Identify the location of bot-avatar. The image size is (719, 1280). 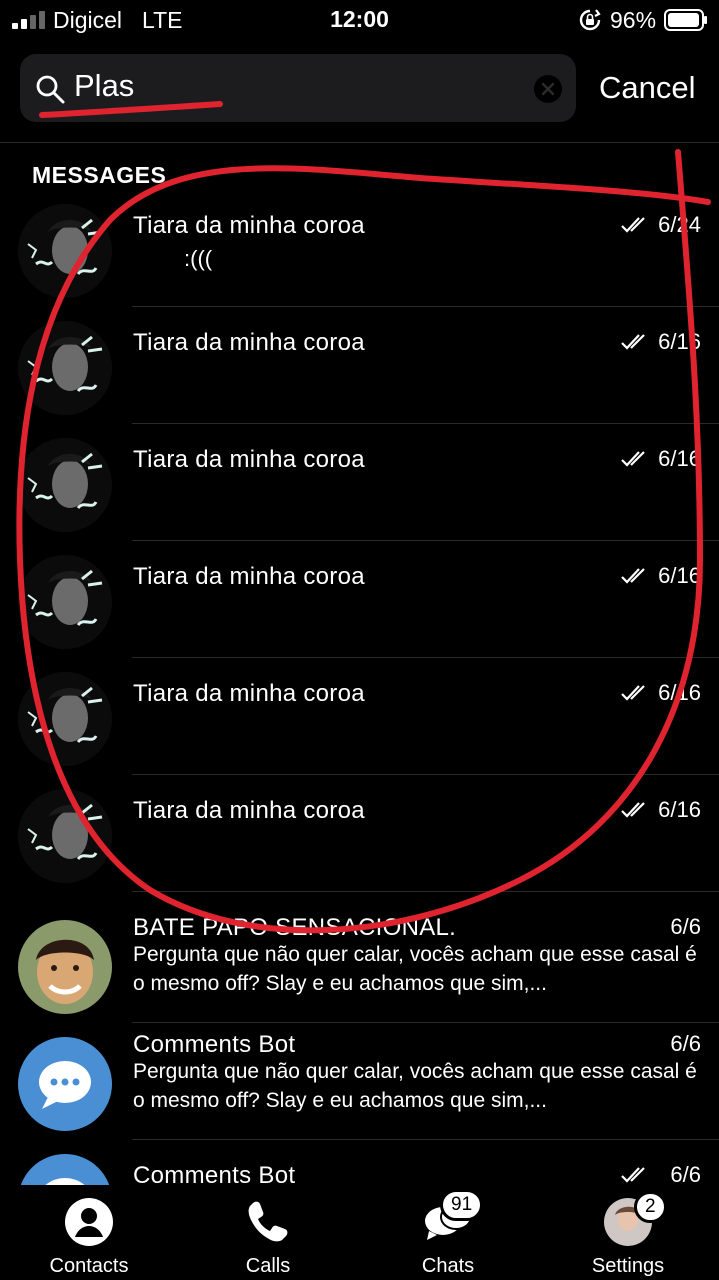
(65, 1084).